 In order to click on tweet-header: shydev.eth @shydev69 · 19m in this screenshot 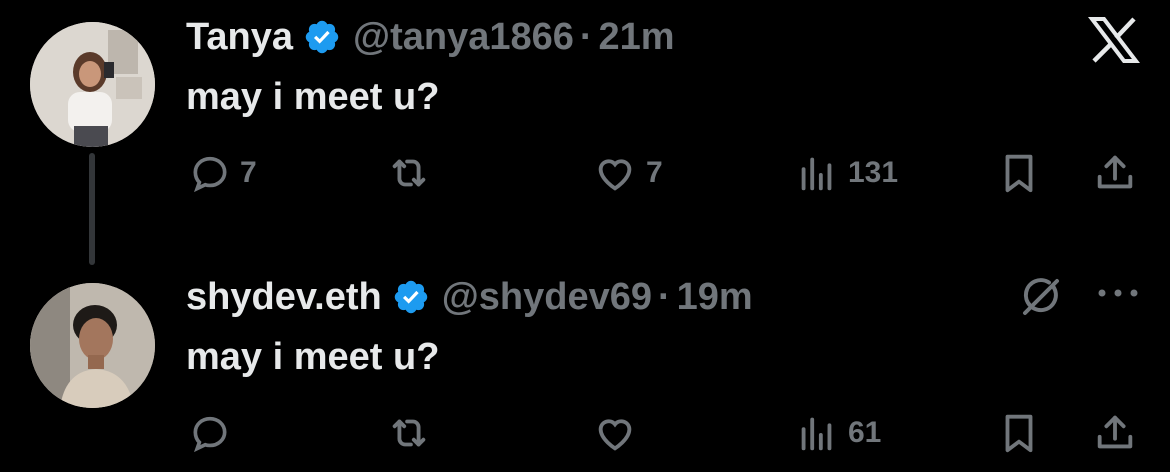, I will do `click(469, 297)`.